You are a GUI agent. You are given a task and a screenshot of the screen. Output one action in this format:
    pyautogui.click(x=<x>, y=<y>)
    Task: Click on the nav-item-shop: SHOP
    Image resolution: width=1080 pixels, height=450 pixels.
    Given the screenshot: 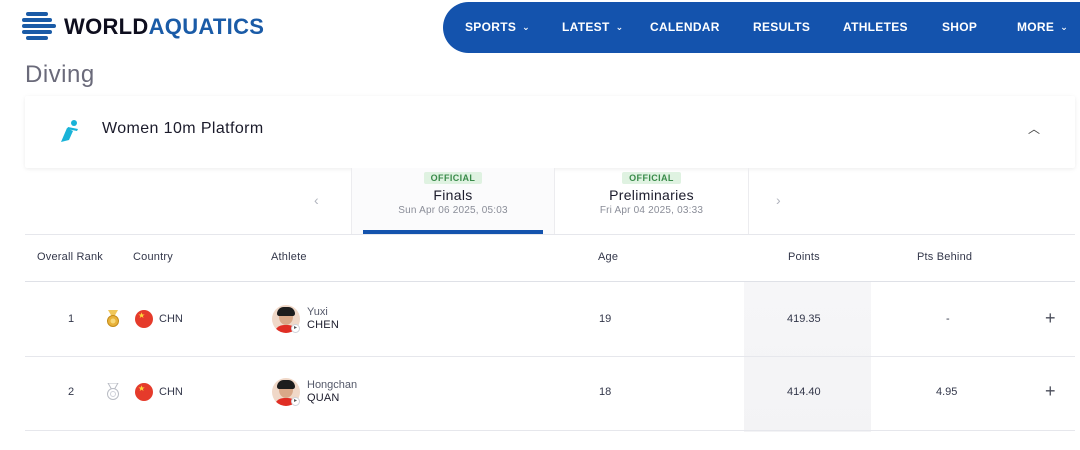 What is the action you would take?
    pyautogui.click(x=959, y=27)
    